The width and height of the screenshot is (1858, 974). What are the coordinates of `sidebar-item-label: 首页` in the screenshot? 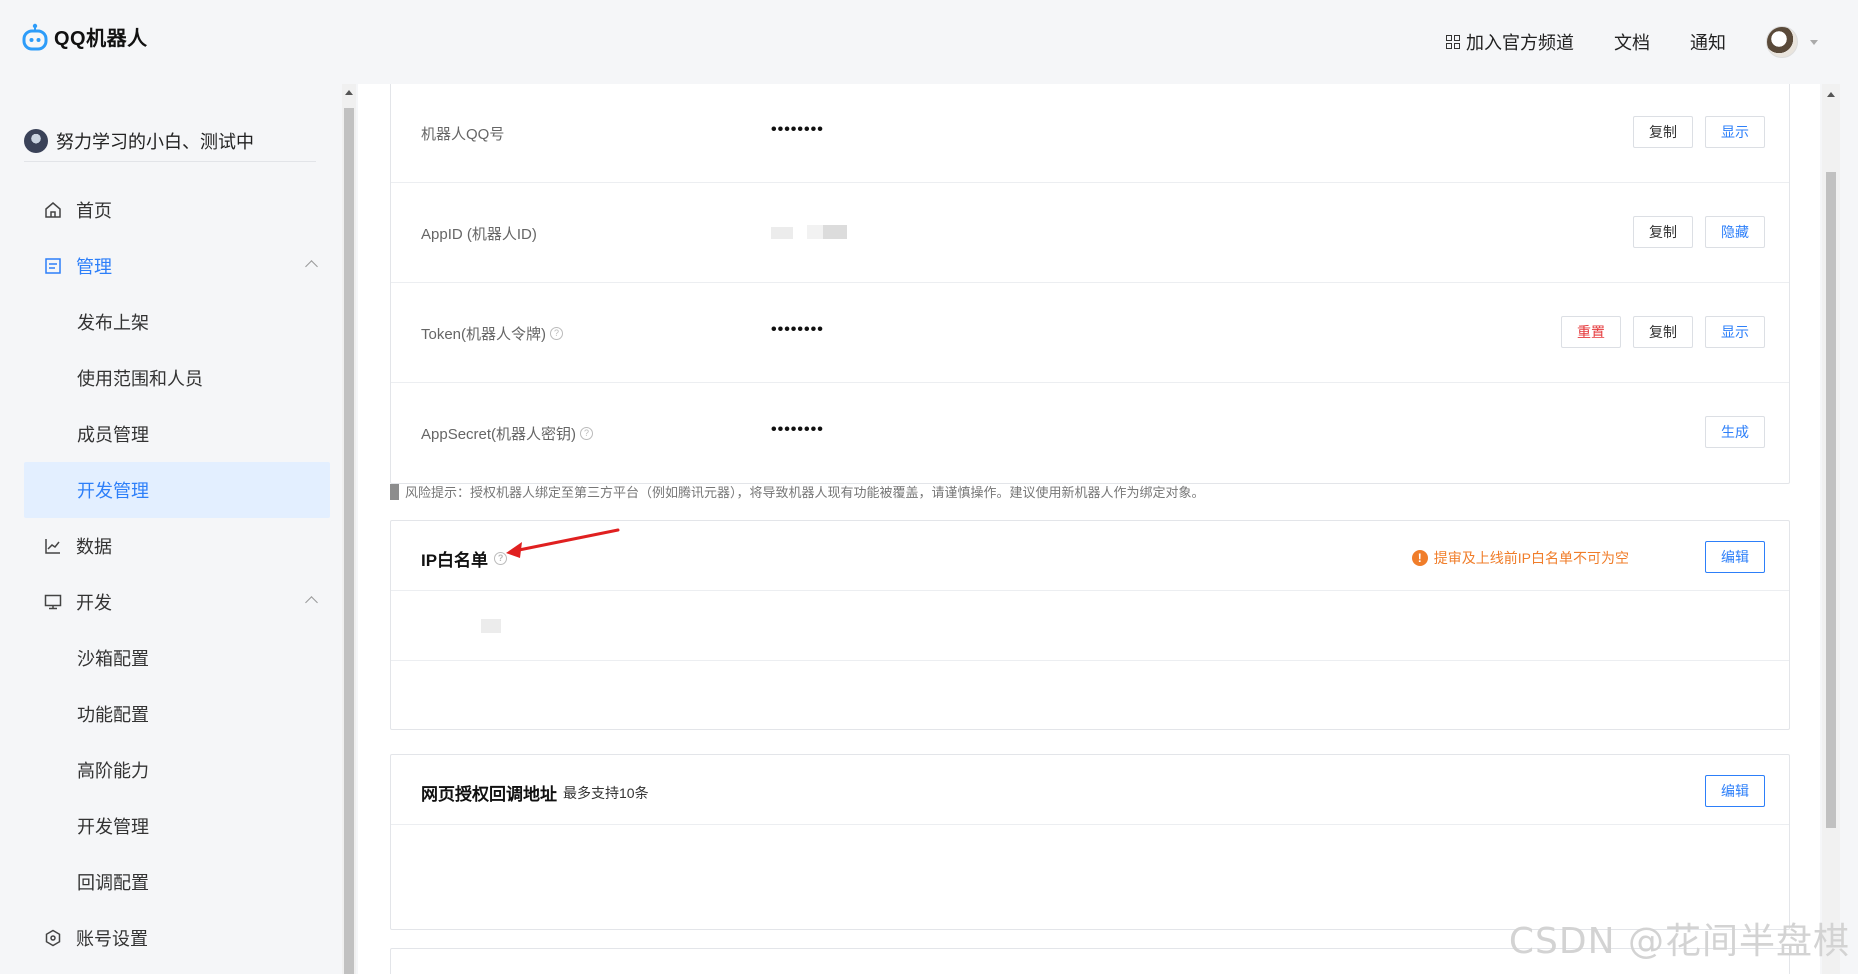 It's located at (94, 211).